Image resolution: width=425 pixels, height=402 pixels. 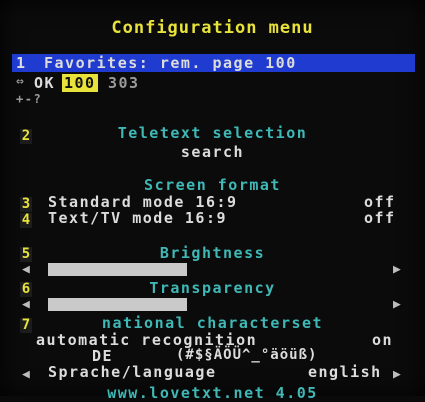 I want to click on transparency-level-bar, so click(x=117, y=304).